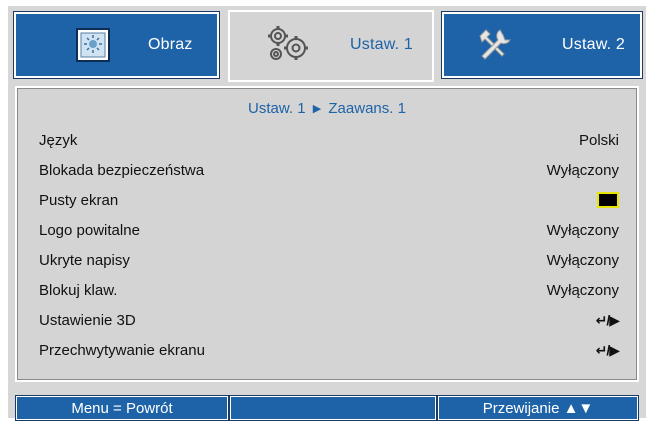  What do you see at coordinates (593, 44) in the screenshot?
I see `tab-ustaw-2-label: Ustaw. 2` at bounding box center [593, 44].